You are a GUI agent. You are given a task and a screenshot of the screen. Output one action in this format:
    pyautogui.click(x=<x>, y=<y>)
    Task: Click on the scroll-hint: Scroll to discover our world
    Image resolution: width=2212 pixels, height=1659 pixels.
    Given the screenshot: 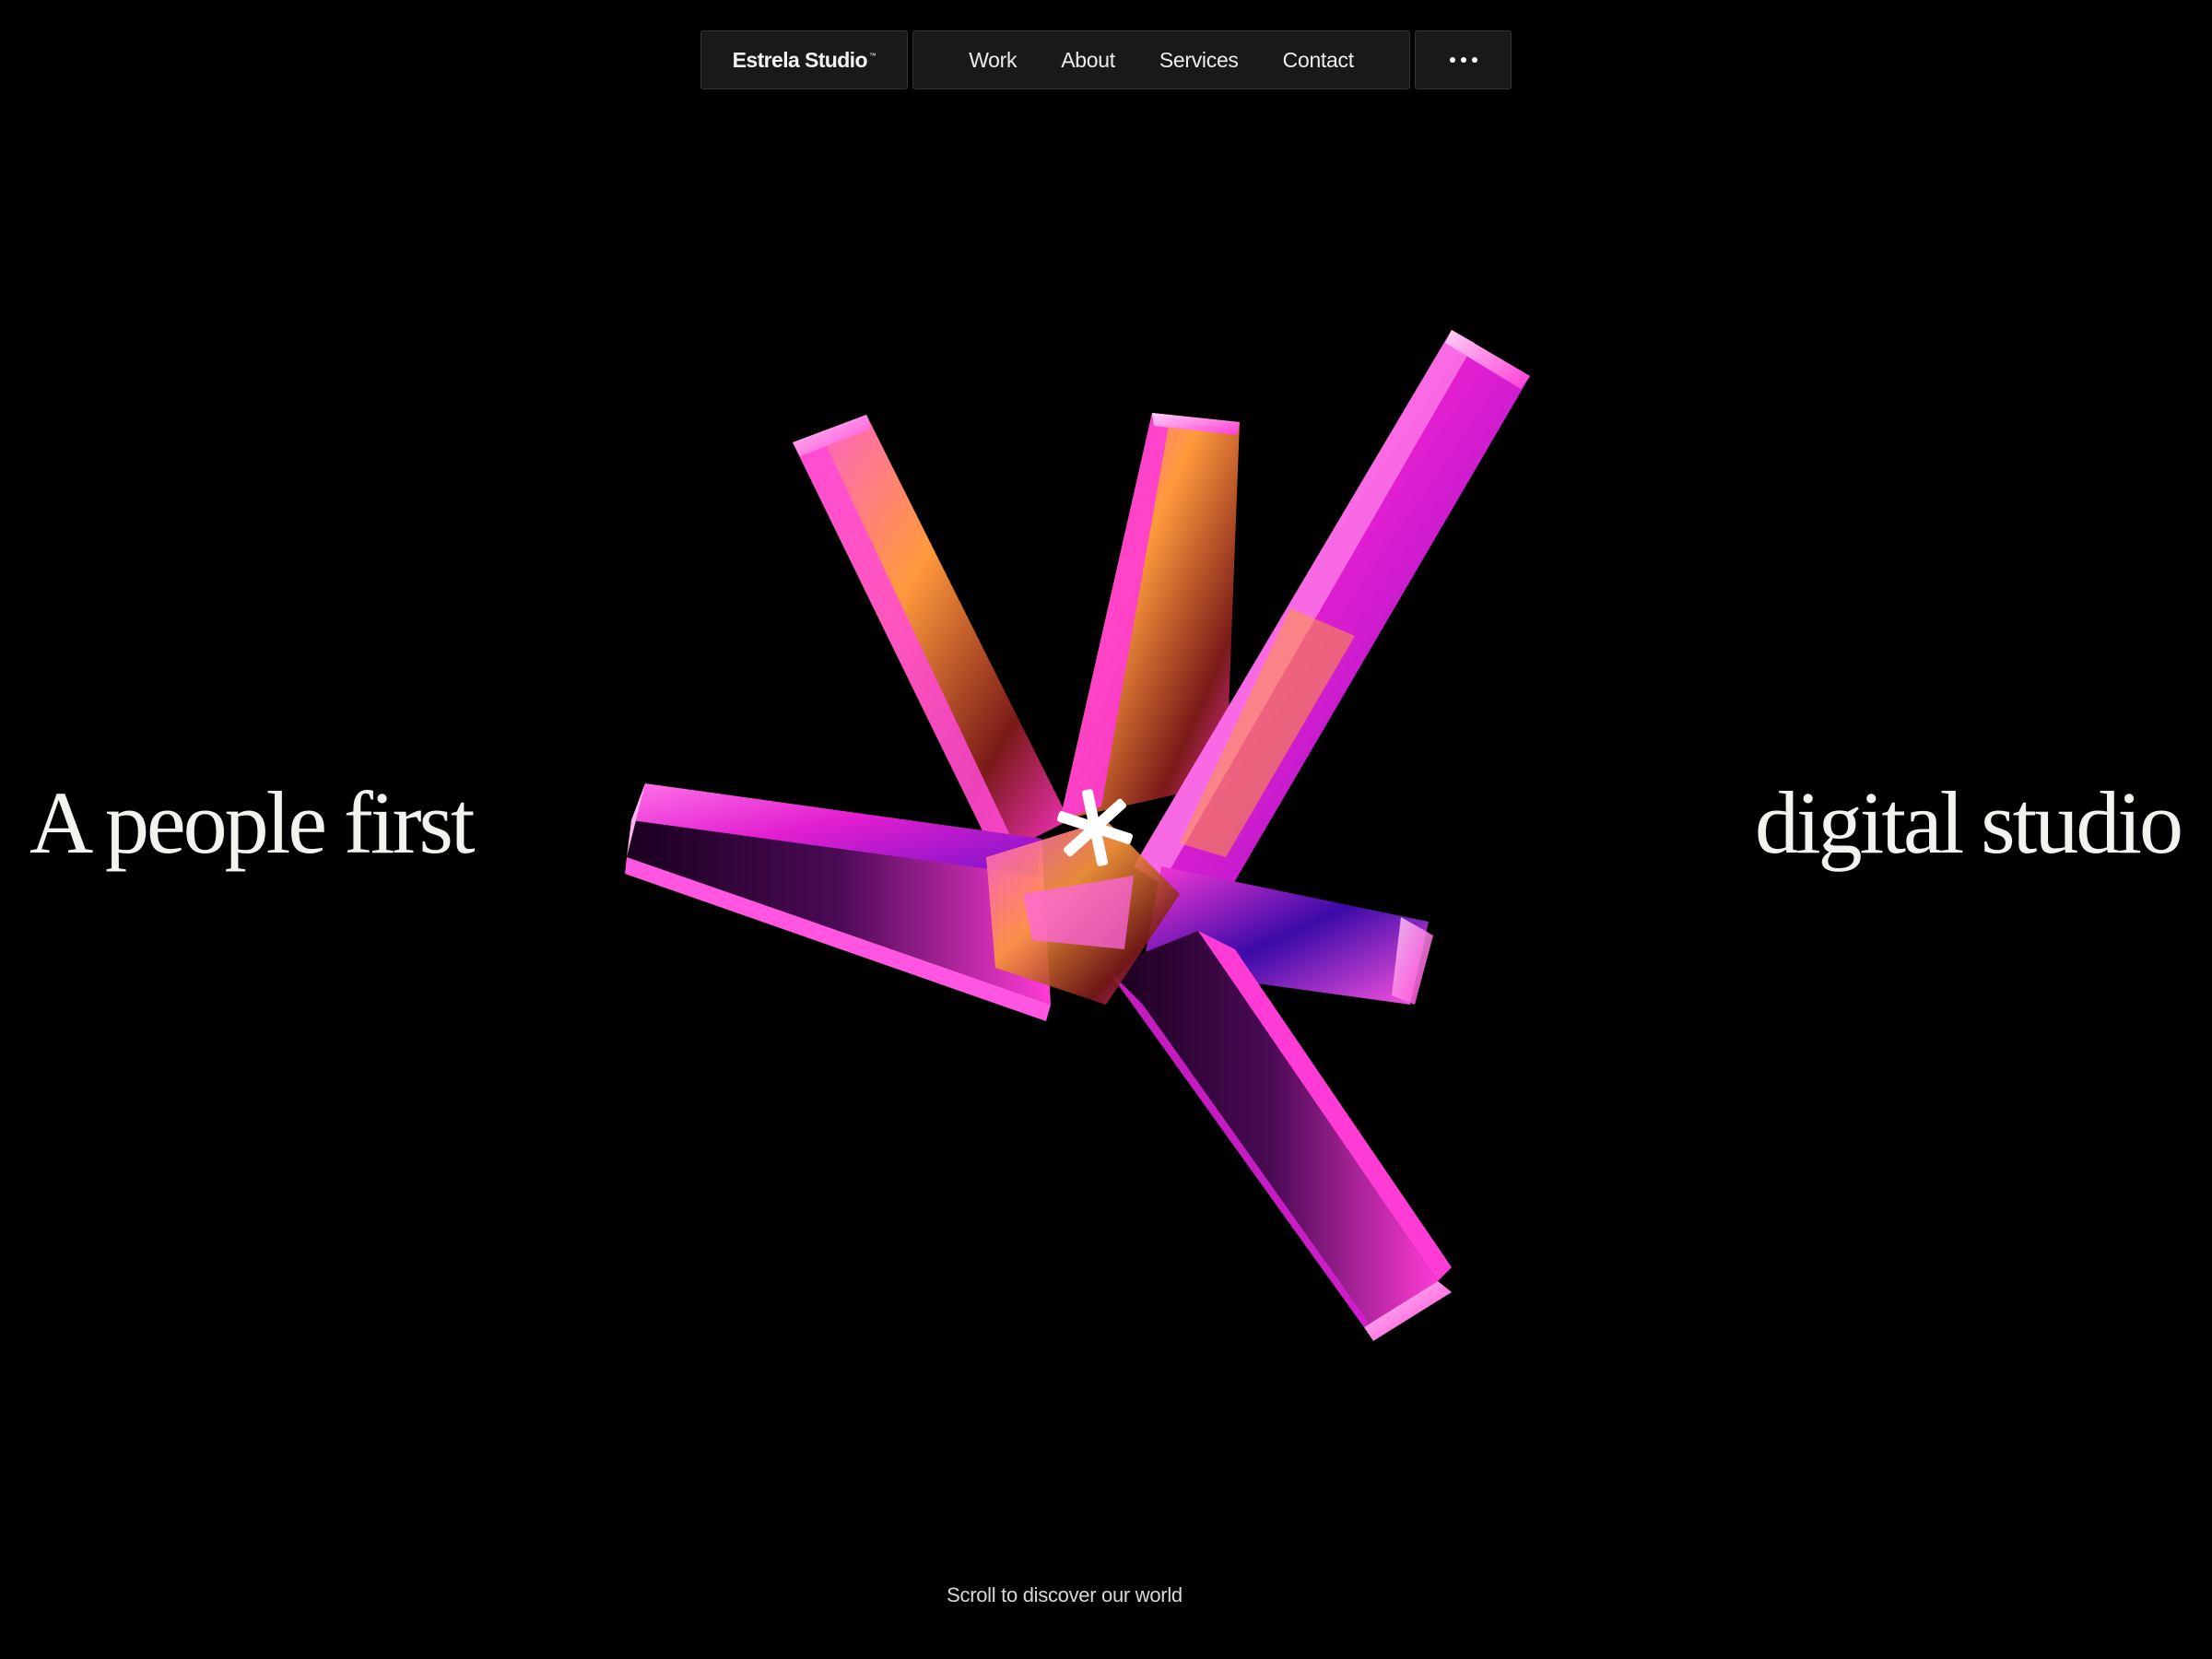 What is the action you would take?
    pyautogui.click(x=1064, y=1594)
    